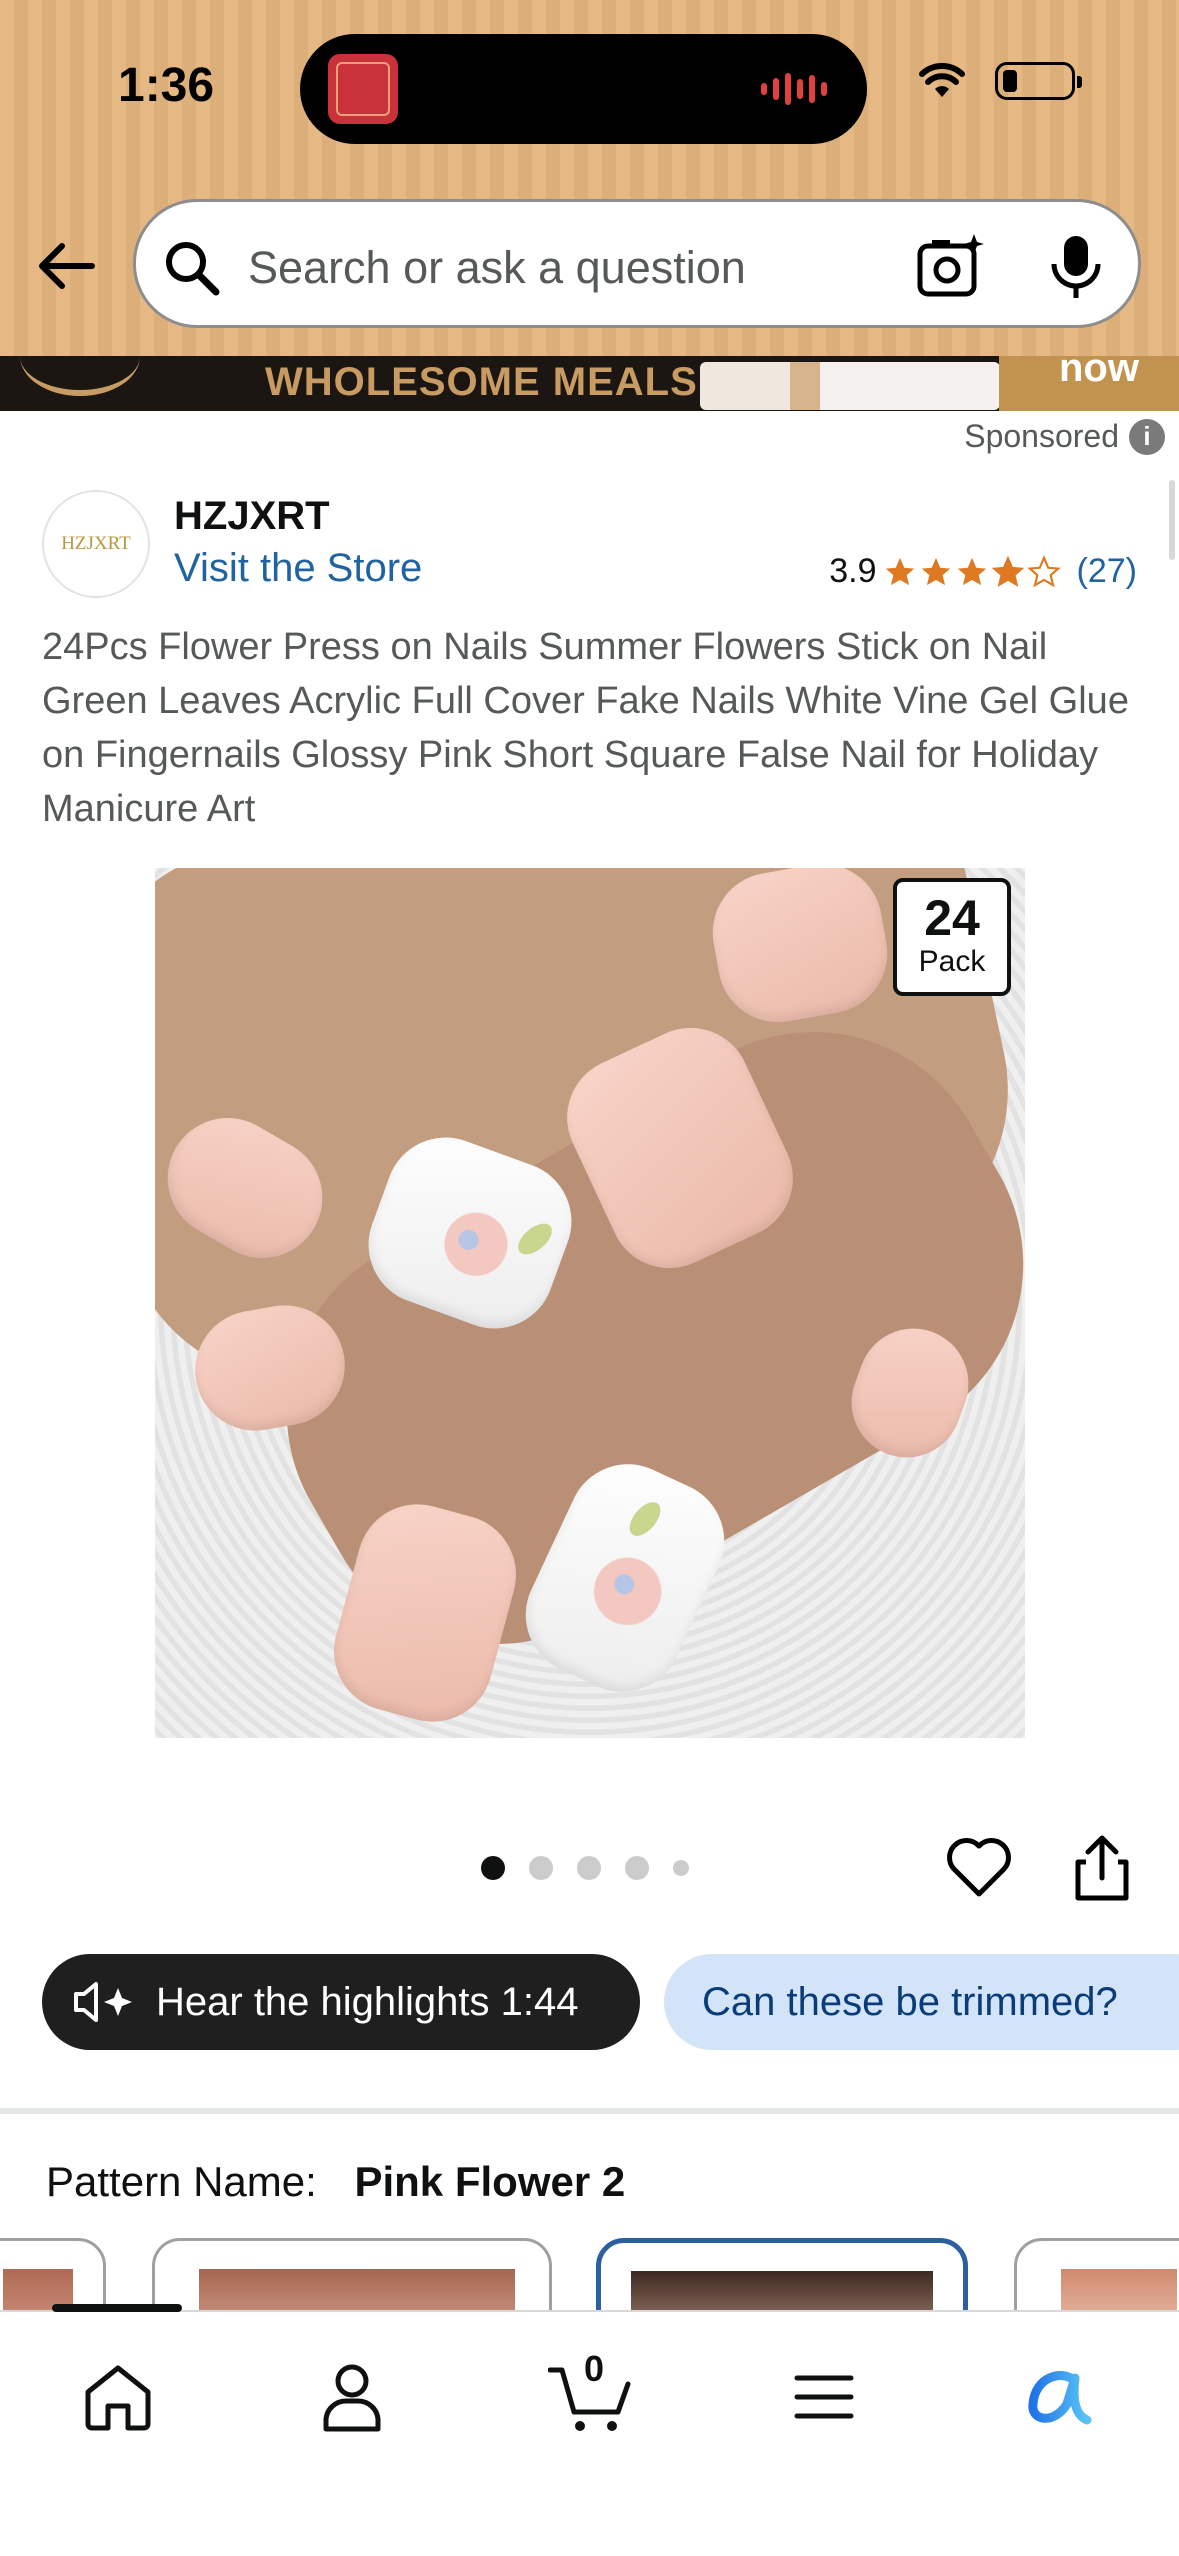 The height and width of the screenshot is (2556, 1179). I want to click on account-icon, so click(352, 2398).